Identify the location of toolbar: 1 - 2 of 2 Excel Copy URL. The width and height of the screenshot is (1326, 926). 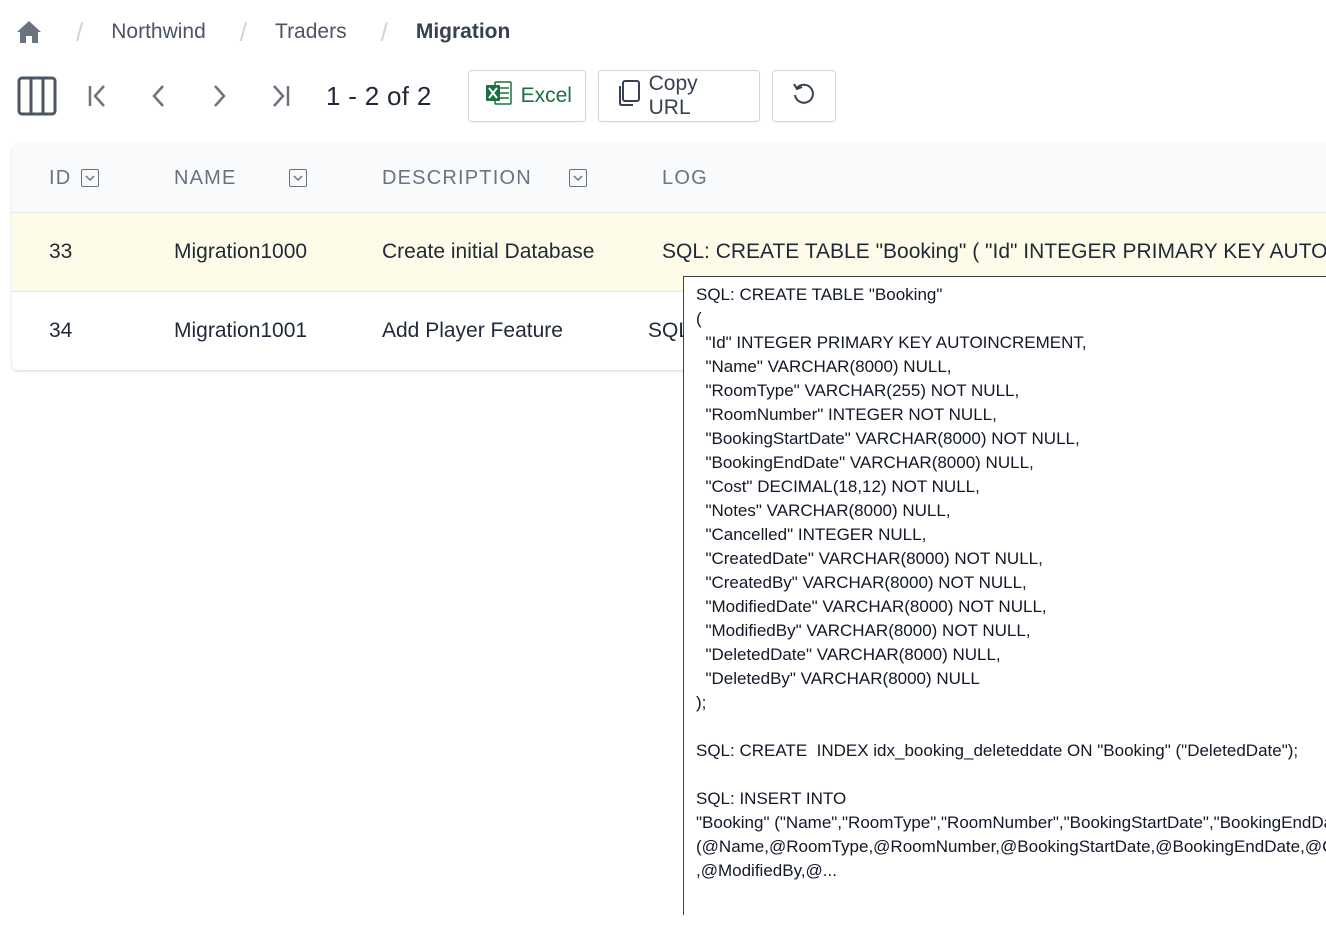
(432, 96).